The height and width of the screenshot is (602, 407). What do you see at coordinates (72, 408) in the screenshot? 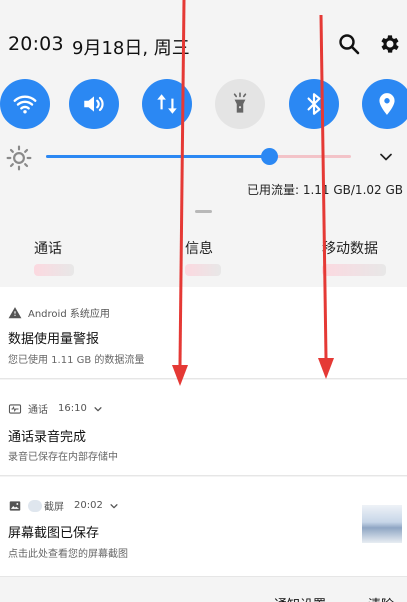
I see `notification-time: 16:10` at bounding box center [72, 408].